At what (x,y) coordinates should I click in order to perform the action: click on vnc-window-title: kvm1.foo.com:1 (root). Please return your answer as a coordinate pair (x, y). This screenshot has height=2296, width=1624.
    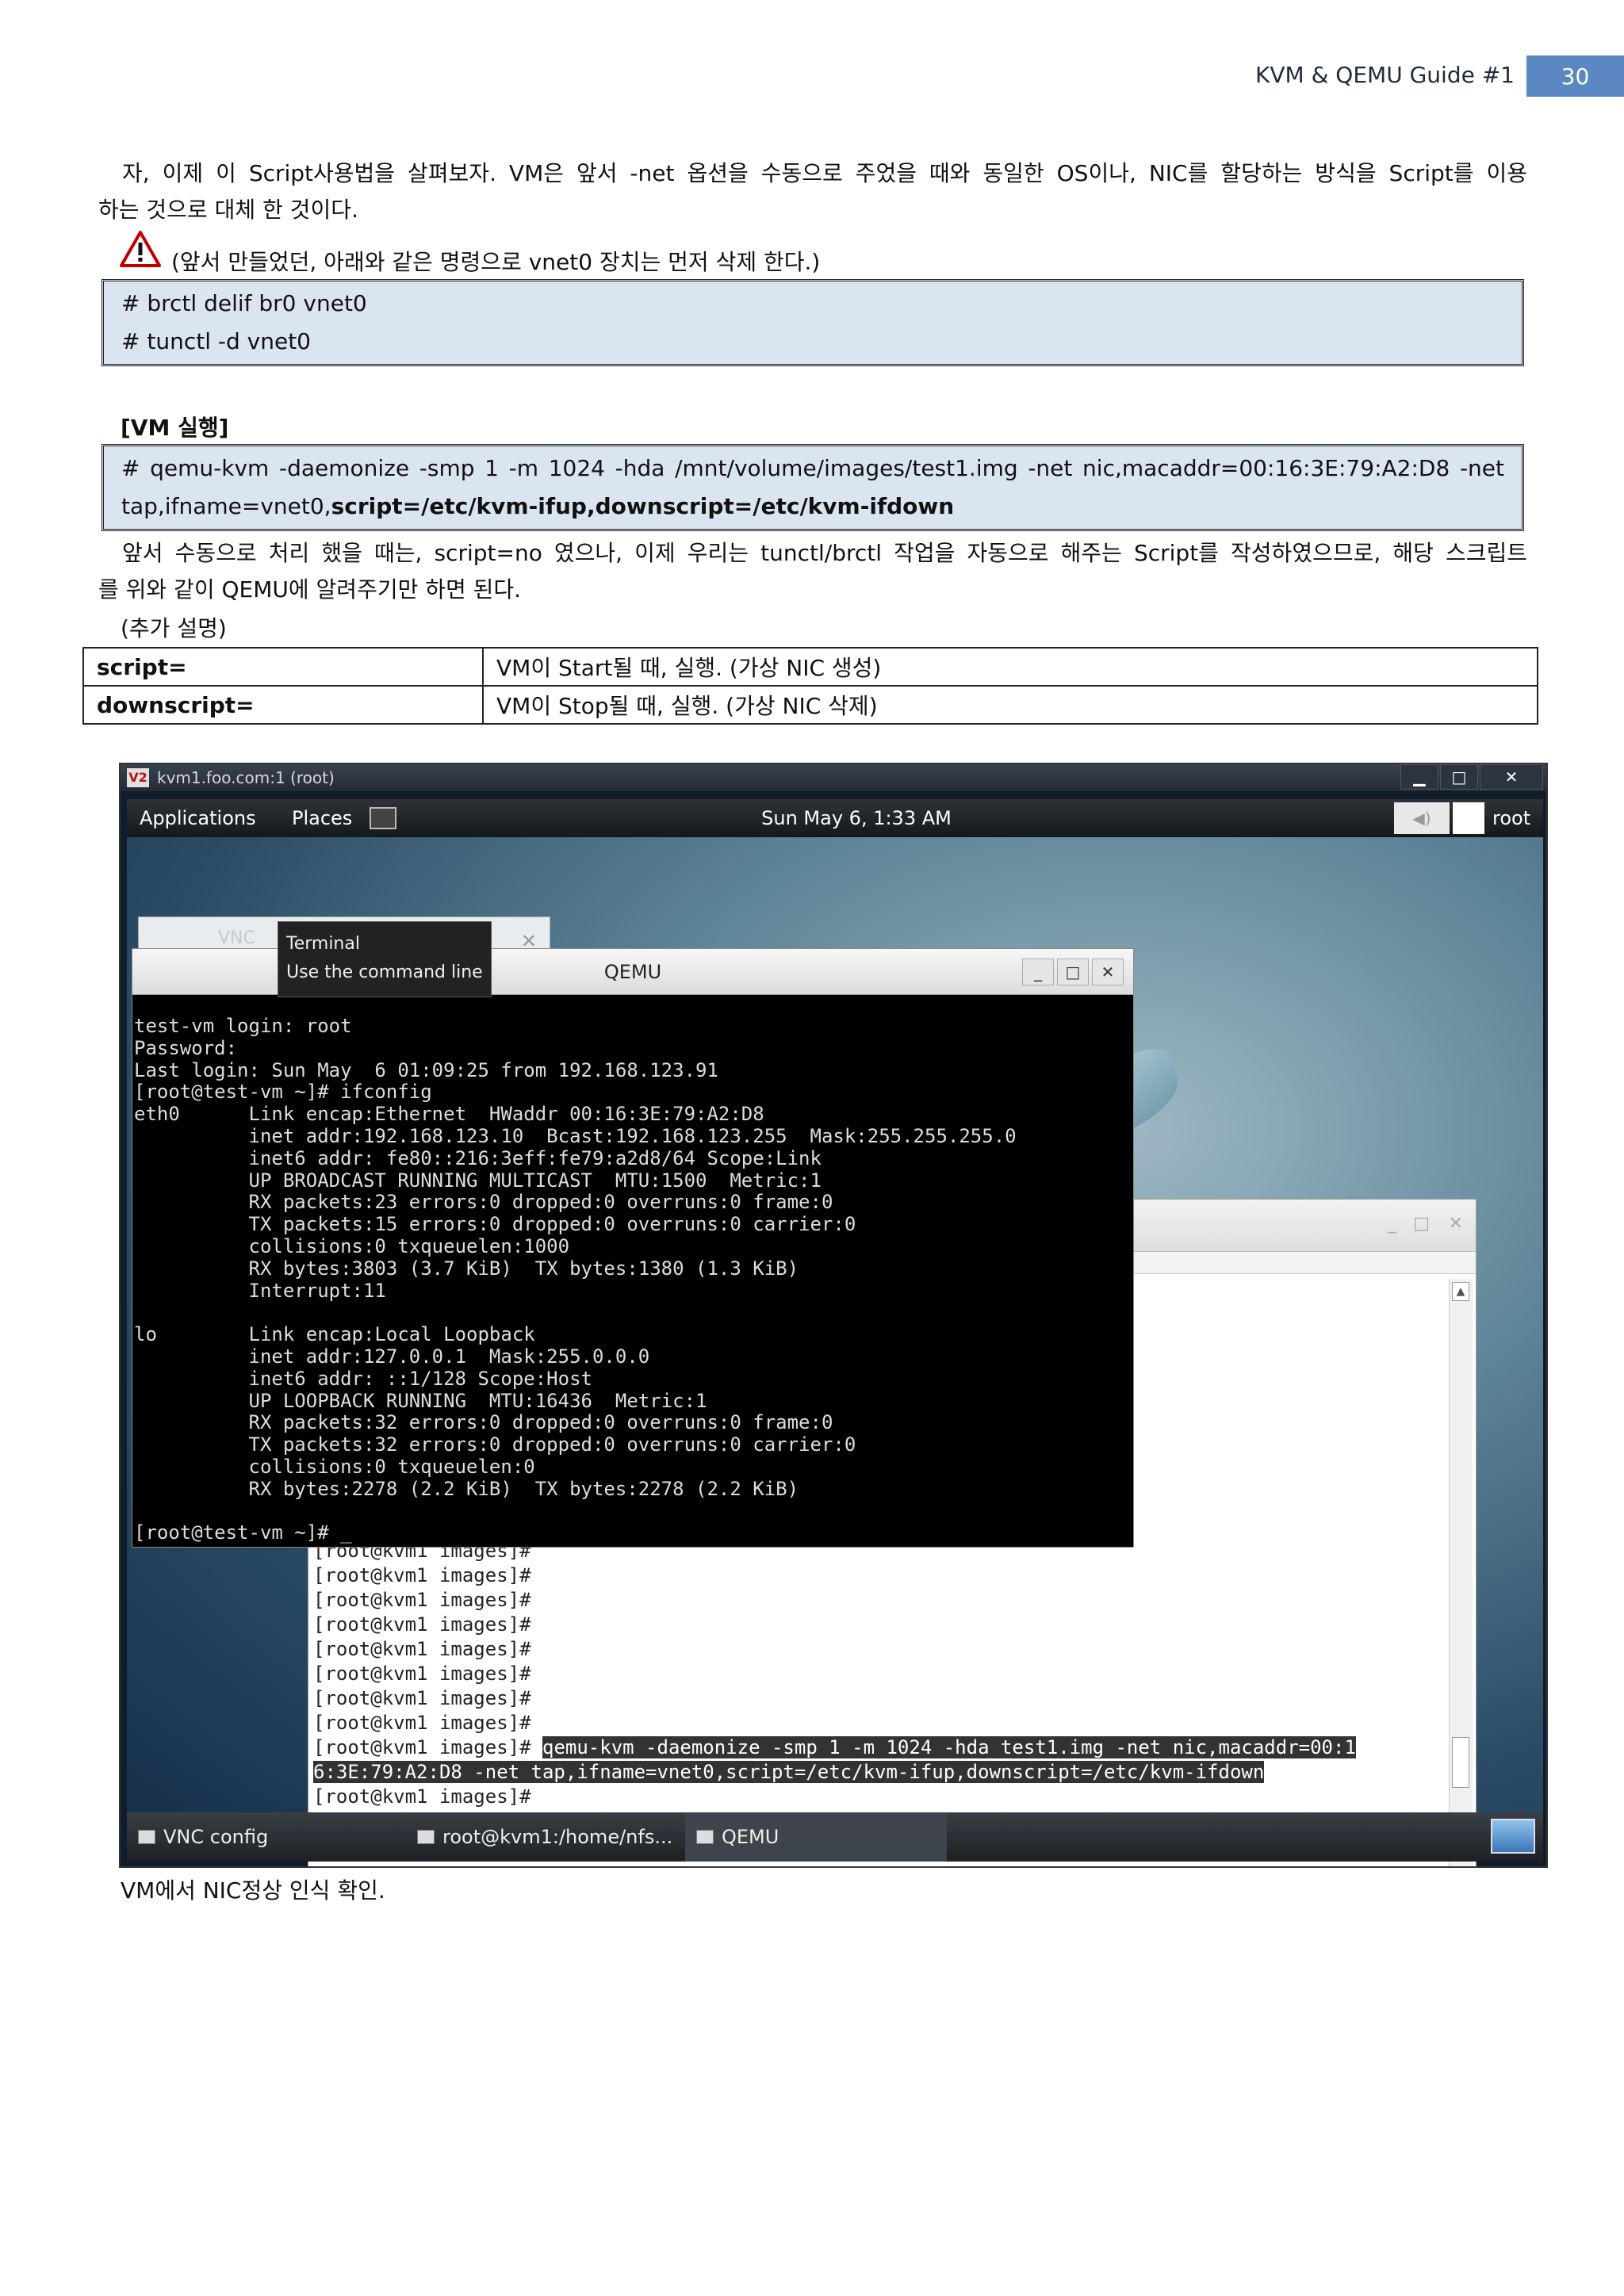
    Looking at the image, I should click on (834, 778).